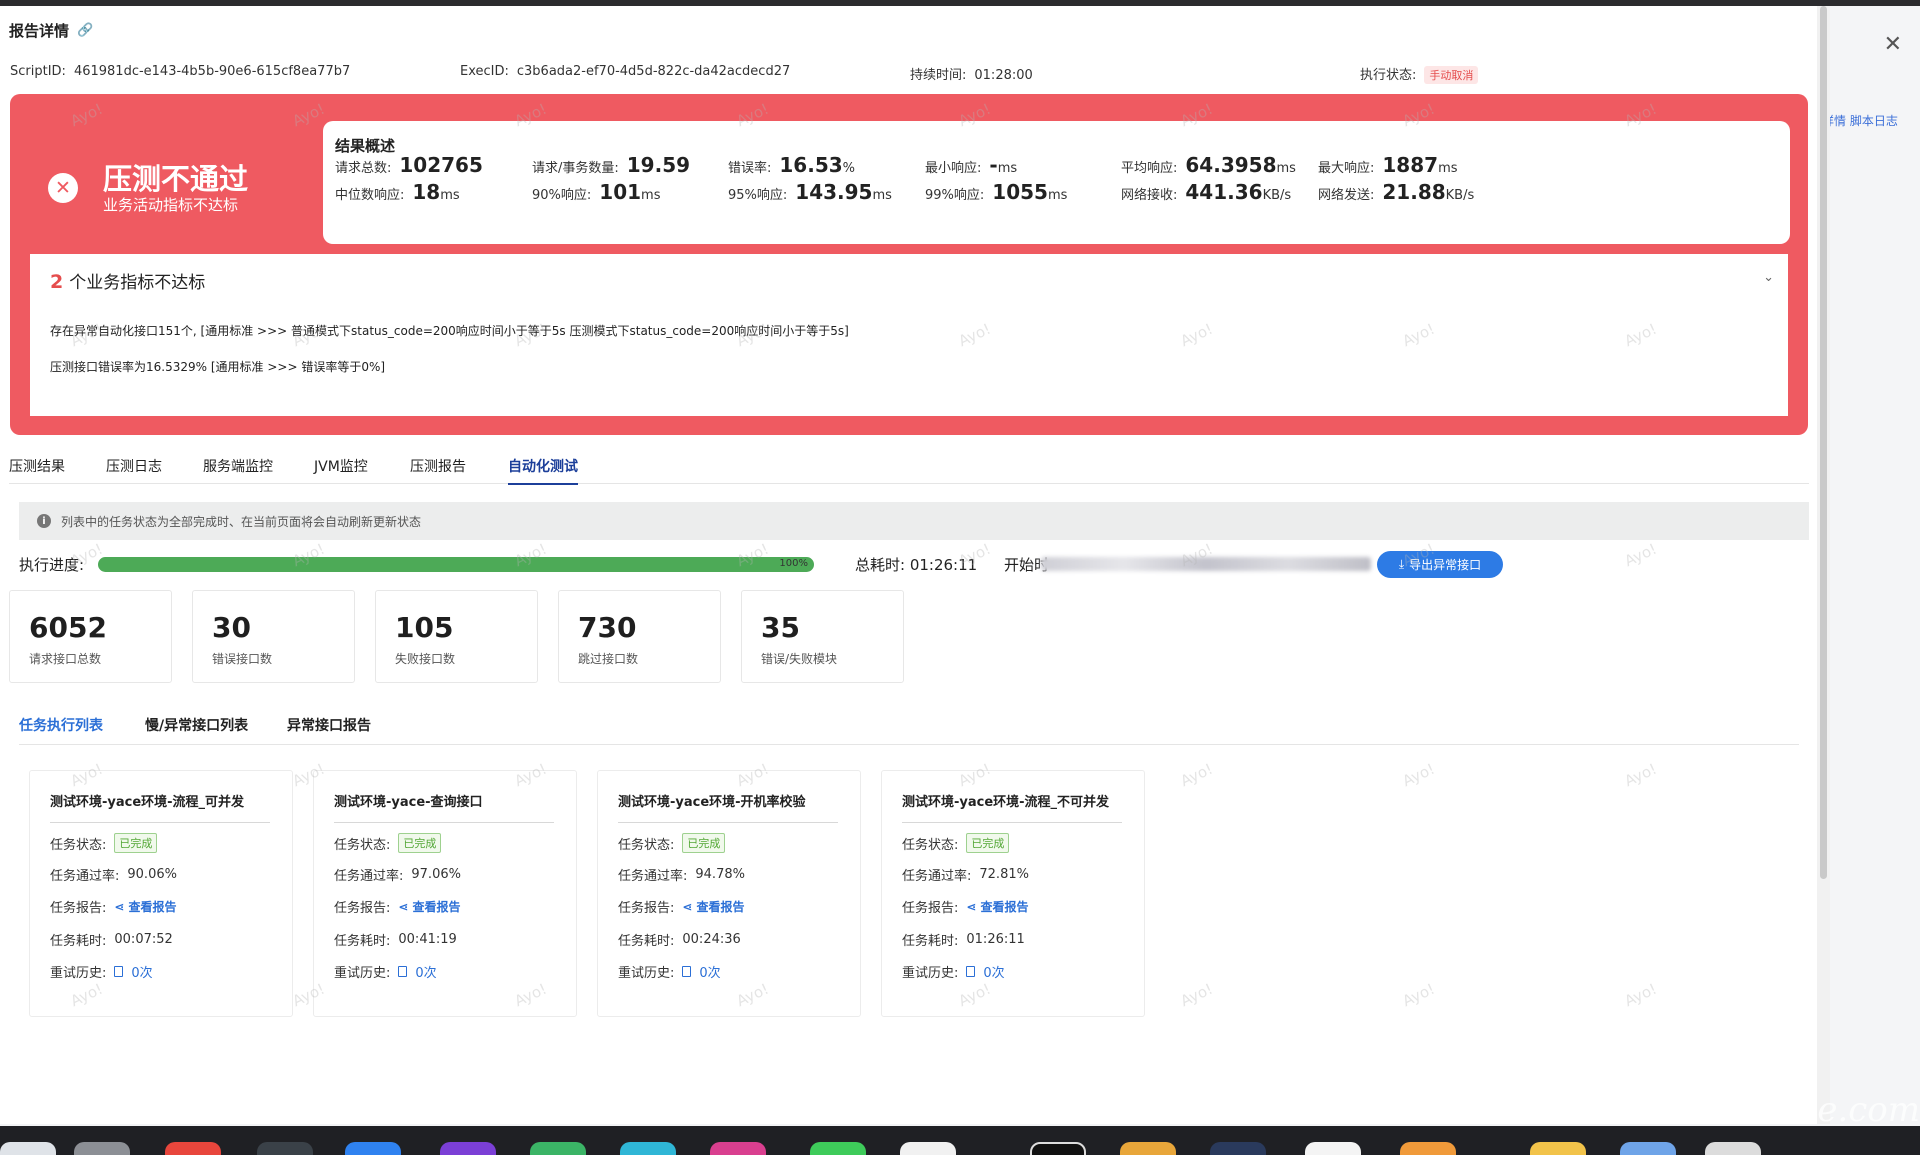  Describe the element at coordinates (160, 807) in the screenshot. I see `task-title: 测试环境-yace环境-流程_可并发` at that location.